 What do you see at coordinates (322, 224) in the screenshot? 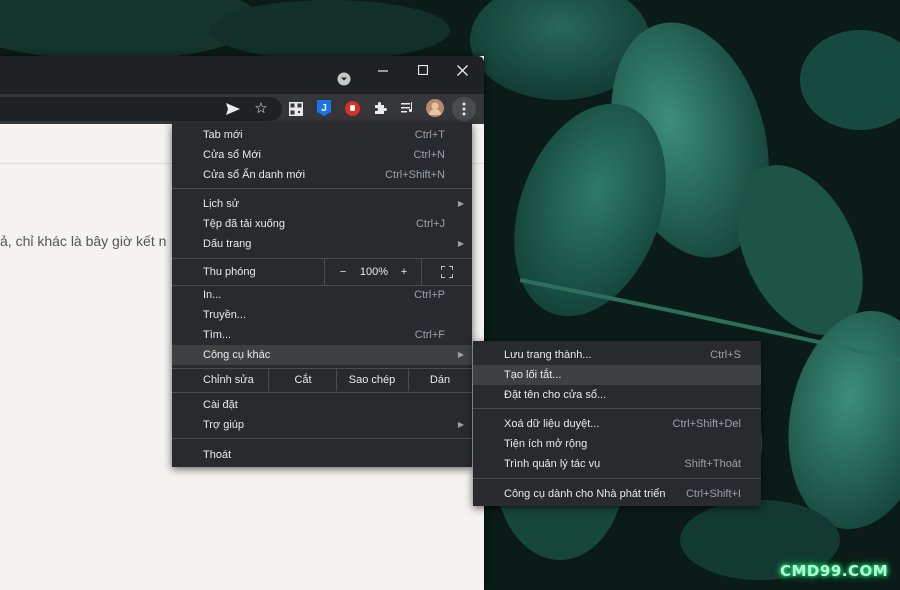
I see `menu-item-downloads: Tệp đã tải xuống Ctrl+J` at bounding box center [322, 224].